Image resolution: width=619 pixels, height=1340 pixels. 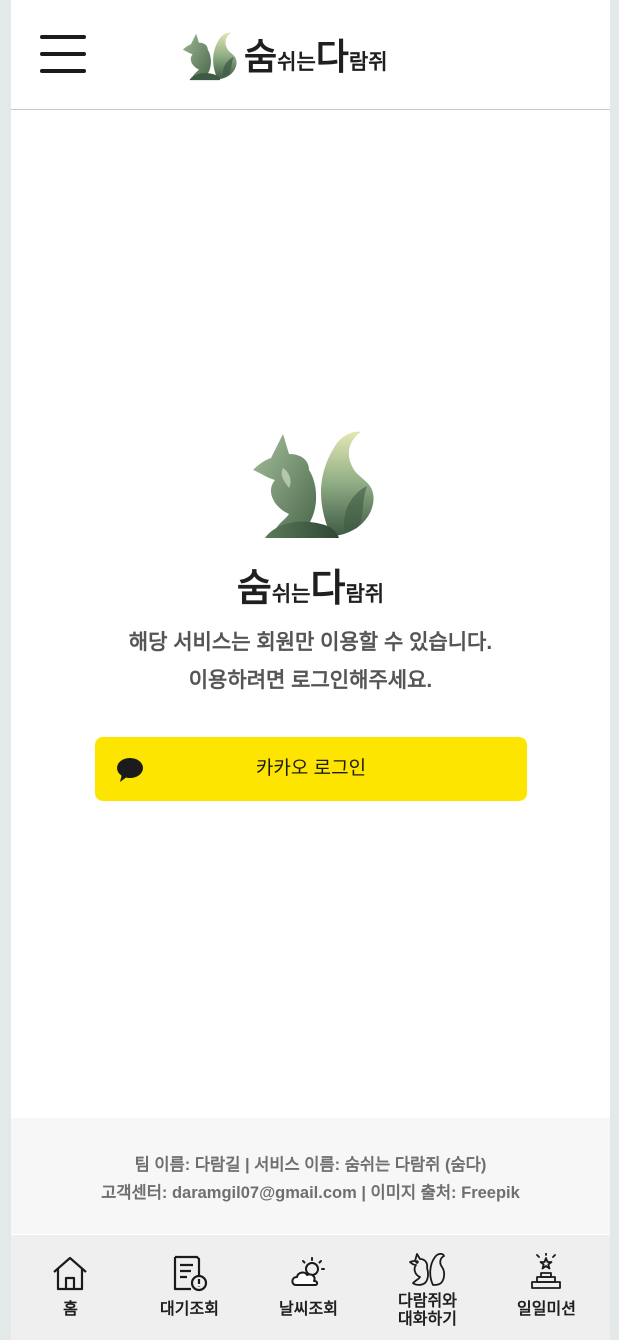 I want to click on nav-item-weather: 날씨조회, so click(x=308, y=1287).